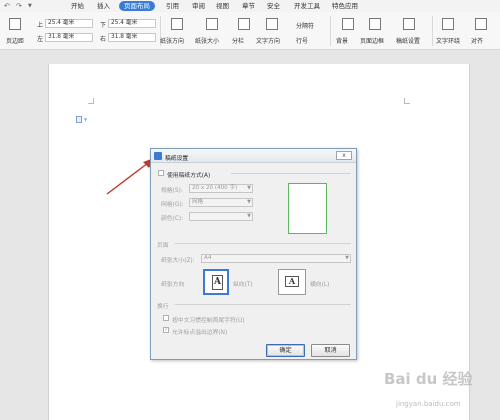 This screenshot has height=420, width=500. I want to click on paper-size-icon, so click(212, 24).